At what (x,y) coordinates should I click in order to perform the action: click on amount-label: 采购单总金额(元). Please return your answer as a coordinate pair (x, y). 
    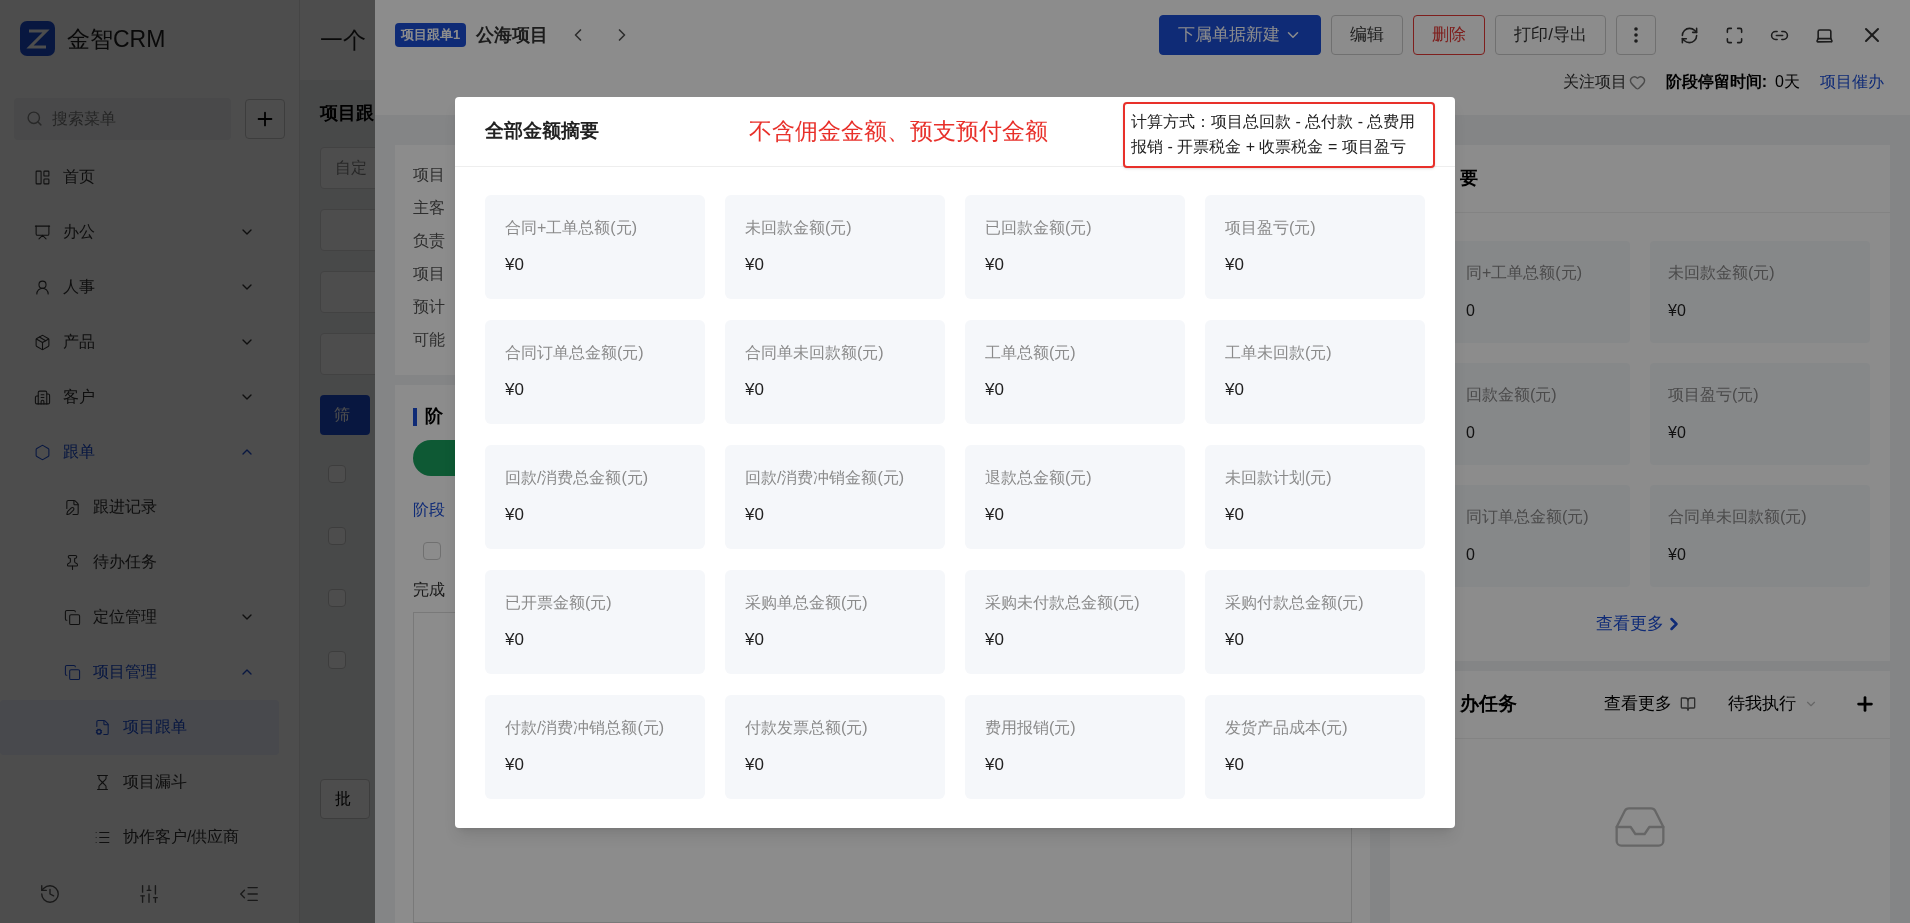
    Looking at the image, I should click on (807, 603).